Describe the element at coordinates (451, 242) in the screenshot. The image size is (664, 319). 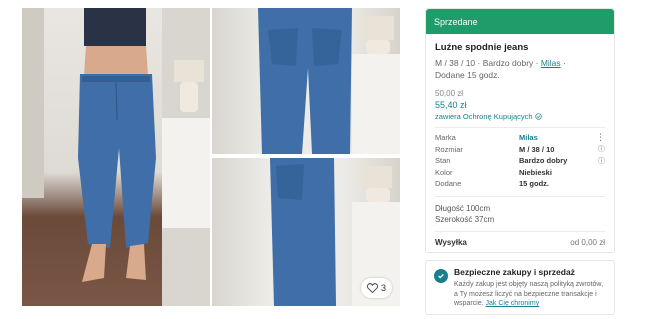
I see `shipping-label: Wysyłka` at that location.